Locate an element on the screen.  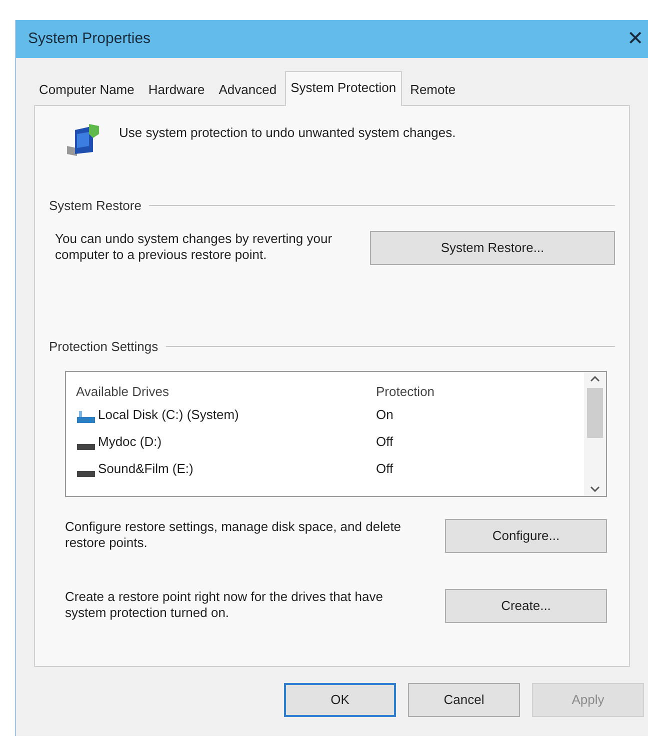
tab: System Protection is located at coordinates (343, 88).